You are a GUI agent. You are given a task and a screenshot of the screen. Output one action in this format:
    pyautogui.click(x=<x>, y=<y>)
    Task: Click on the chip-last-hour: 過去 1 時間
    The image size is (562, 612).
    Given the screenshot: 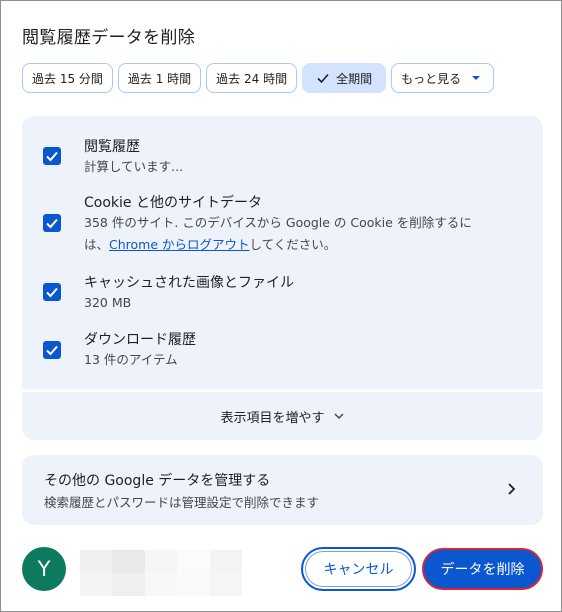 What is the action you would take?
    pyautogui.click(x=159, y=78)
    